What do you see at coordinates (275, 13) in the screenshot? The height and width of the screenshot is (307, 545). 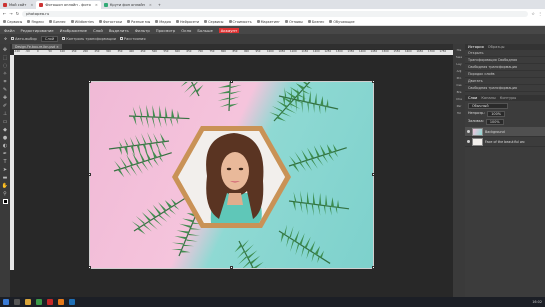 I see `address-input: photopea.ru` at bounding box center [275, 13].